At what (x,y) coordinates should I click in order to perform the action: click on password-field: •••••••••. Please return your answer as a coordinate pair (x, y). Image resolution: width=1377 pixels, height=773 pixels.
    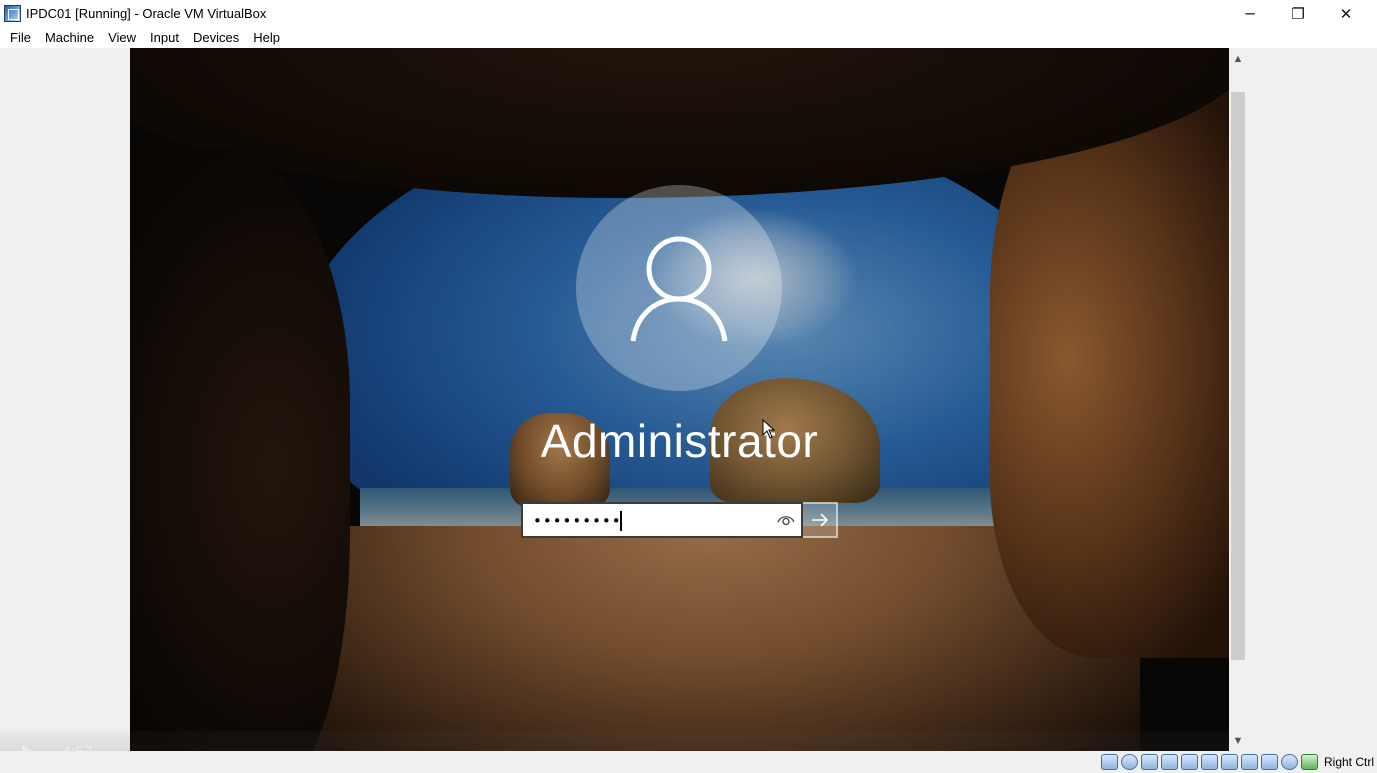
    Looking at the image, I should click on (662, 520).